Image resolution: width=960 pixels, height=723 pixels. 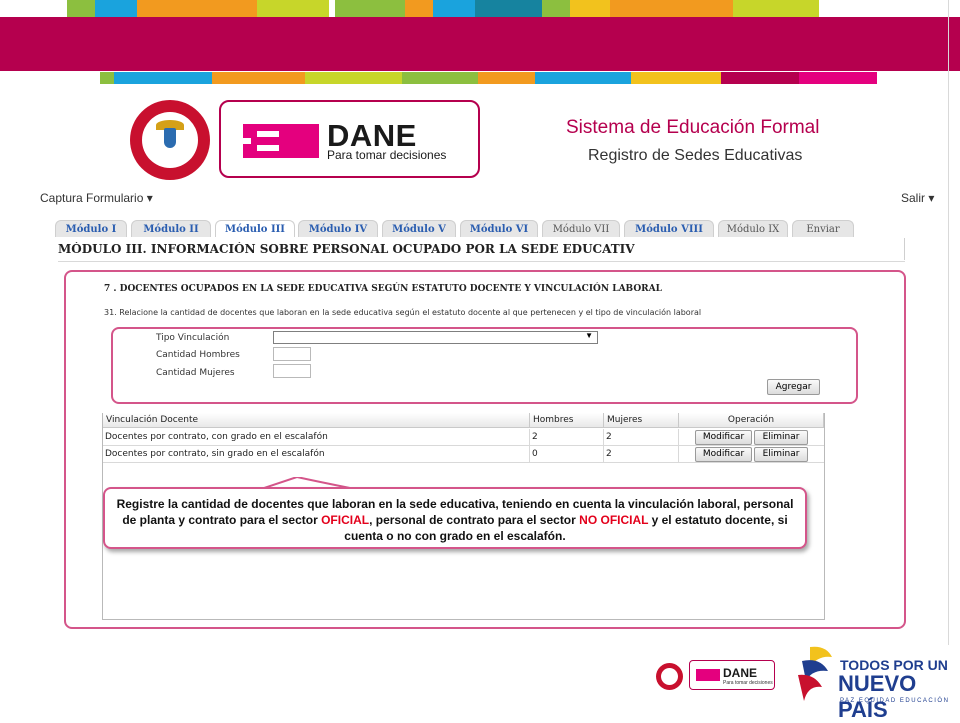 I want to click on system-subtitle: Registro de Sedes Educativas, so click(x=695, y=155).